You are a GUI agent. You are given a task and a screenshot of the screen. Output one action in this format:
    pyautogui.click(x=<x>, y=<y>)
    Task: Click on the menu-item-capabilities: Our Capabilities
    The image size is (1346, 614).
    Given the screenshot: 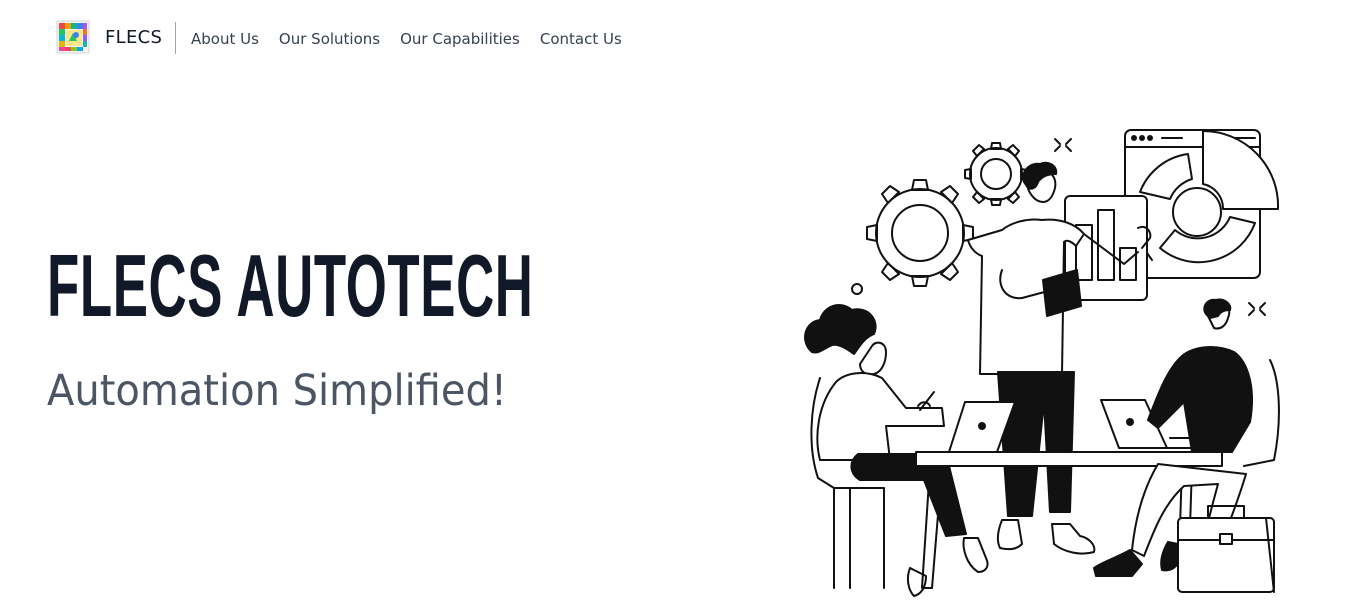 What is the action you would take?
    pyautogui.click(x=460, y=38)
    